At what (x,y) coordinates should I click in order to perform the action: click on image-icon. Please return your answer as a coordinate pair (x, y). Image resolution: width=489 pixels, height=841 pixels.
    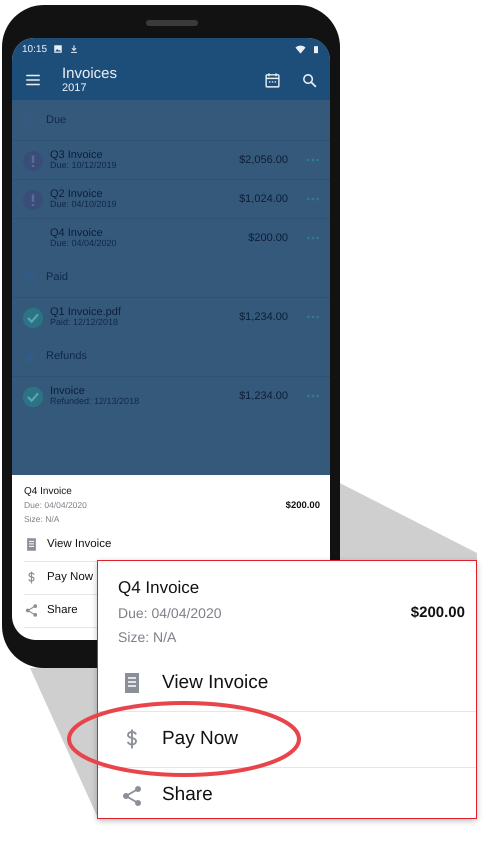
    Looking at the image, I should click on (58, 49).